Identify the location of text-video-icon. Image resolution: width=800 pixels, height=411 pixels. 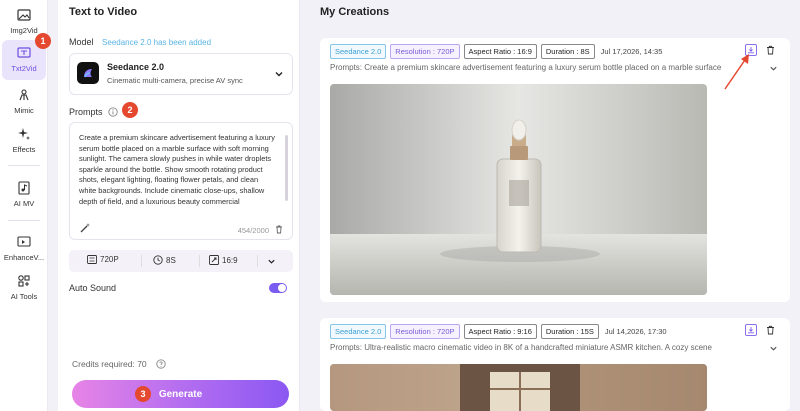
(24, 53).